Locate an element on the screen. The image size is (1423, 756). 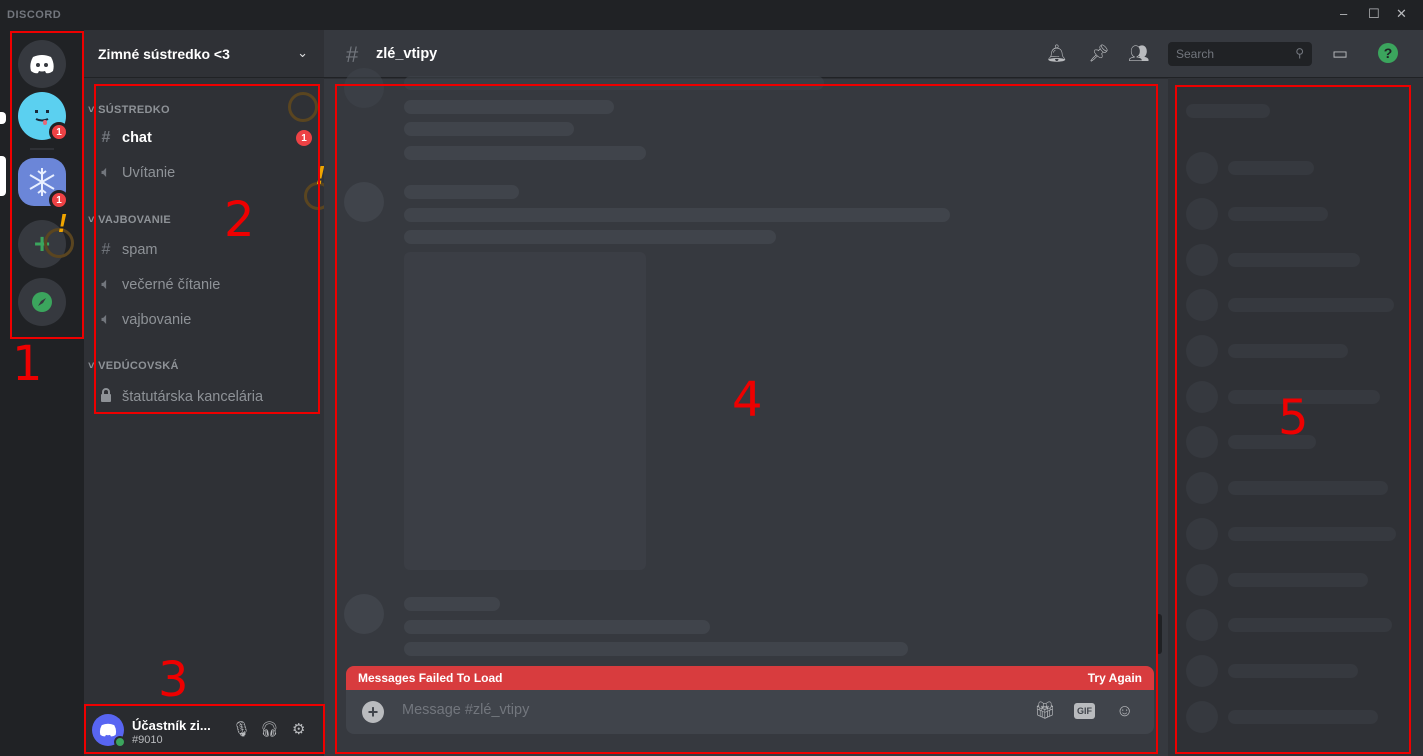
selected-pill is located at coordinates (3, 176).